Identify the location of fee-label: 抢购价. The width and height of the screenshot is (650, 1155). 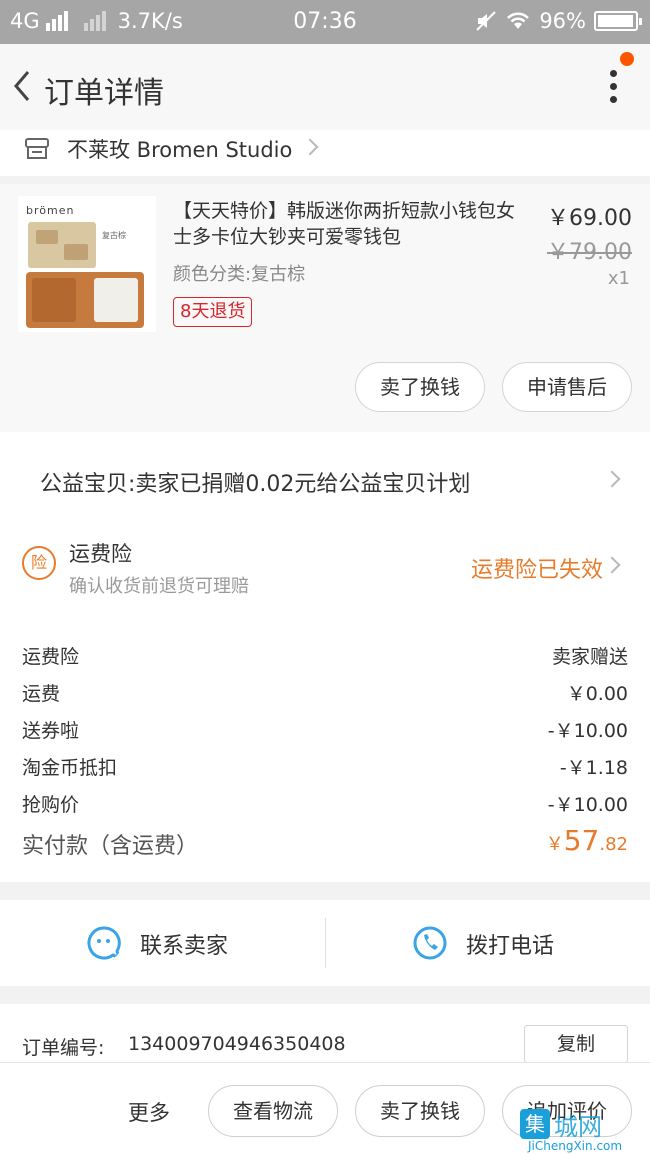
(51, 805).